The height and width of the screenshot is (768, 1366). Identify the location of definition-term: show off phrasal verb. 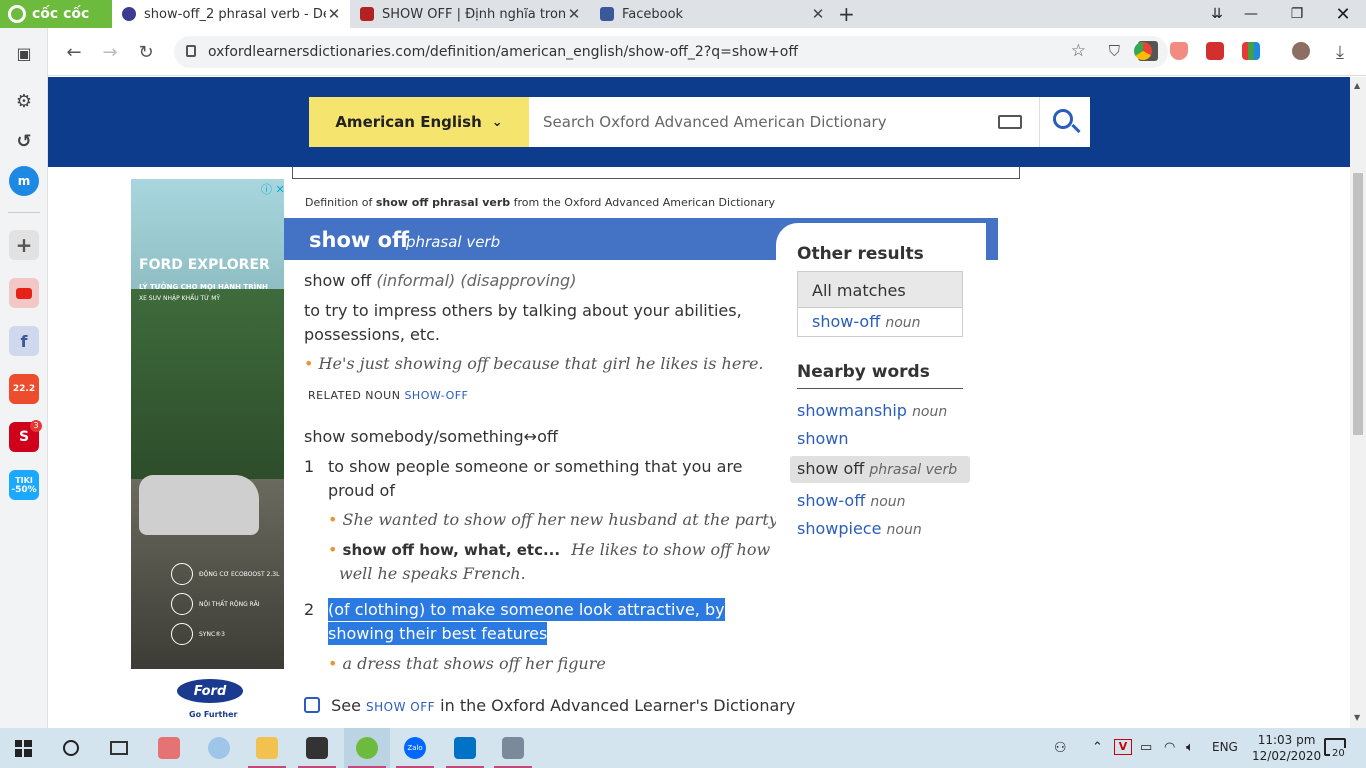
(443, 202).